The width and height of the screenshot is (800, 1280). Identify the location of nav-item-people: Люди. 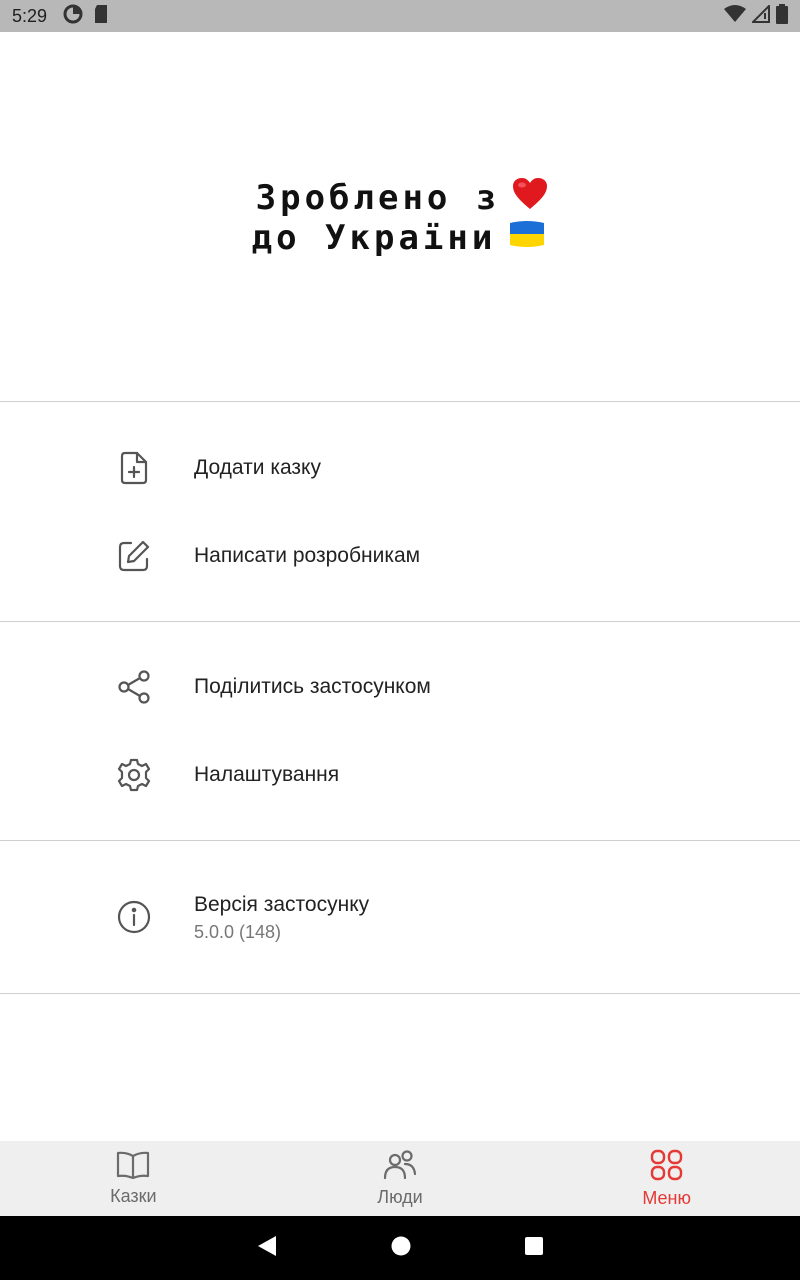
(400, 1178).